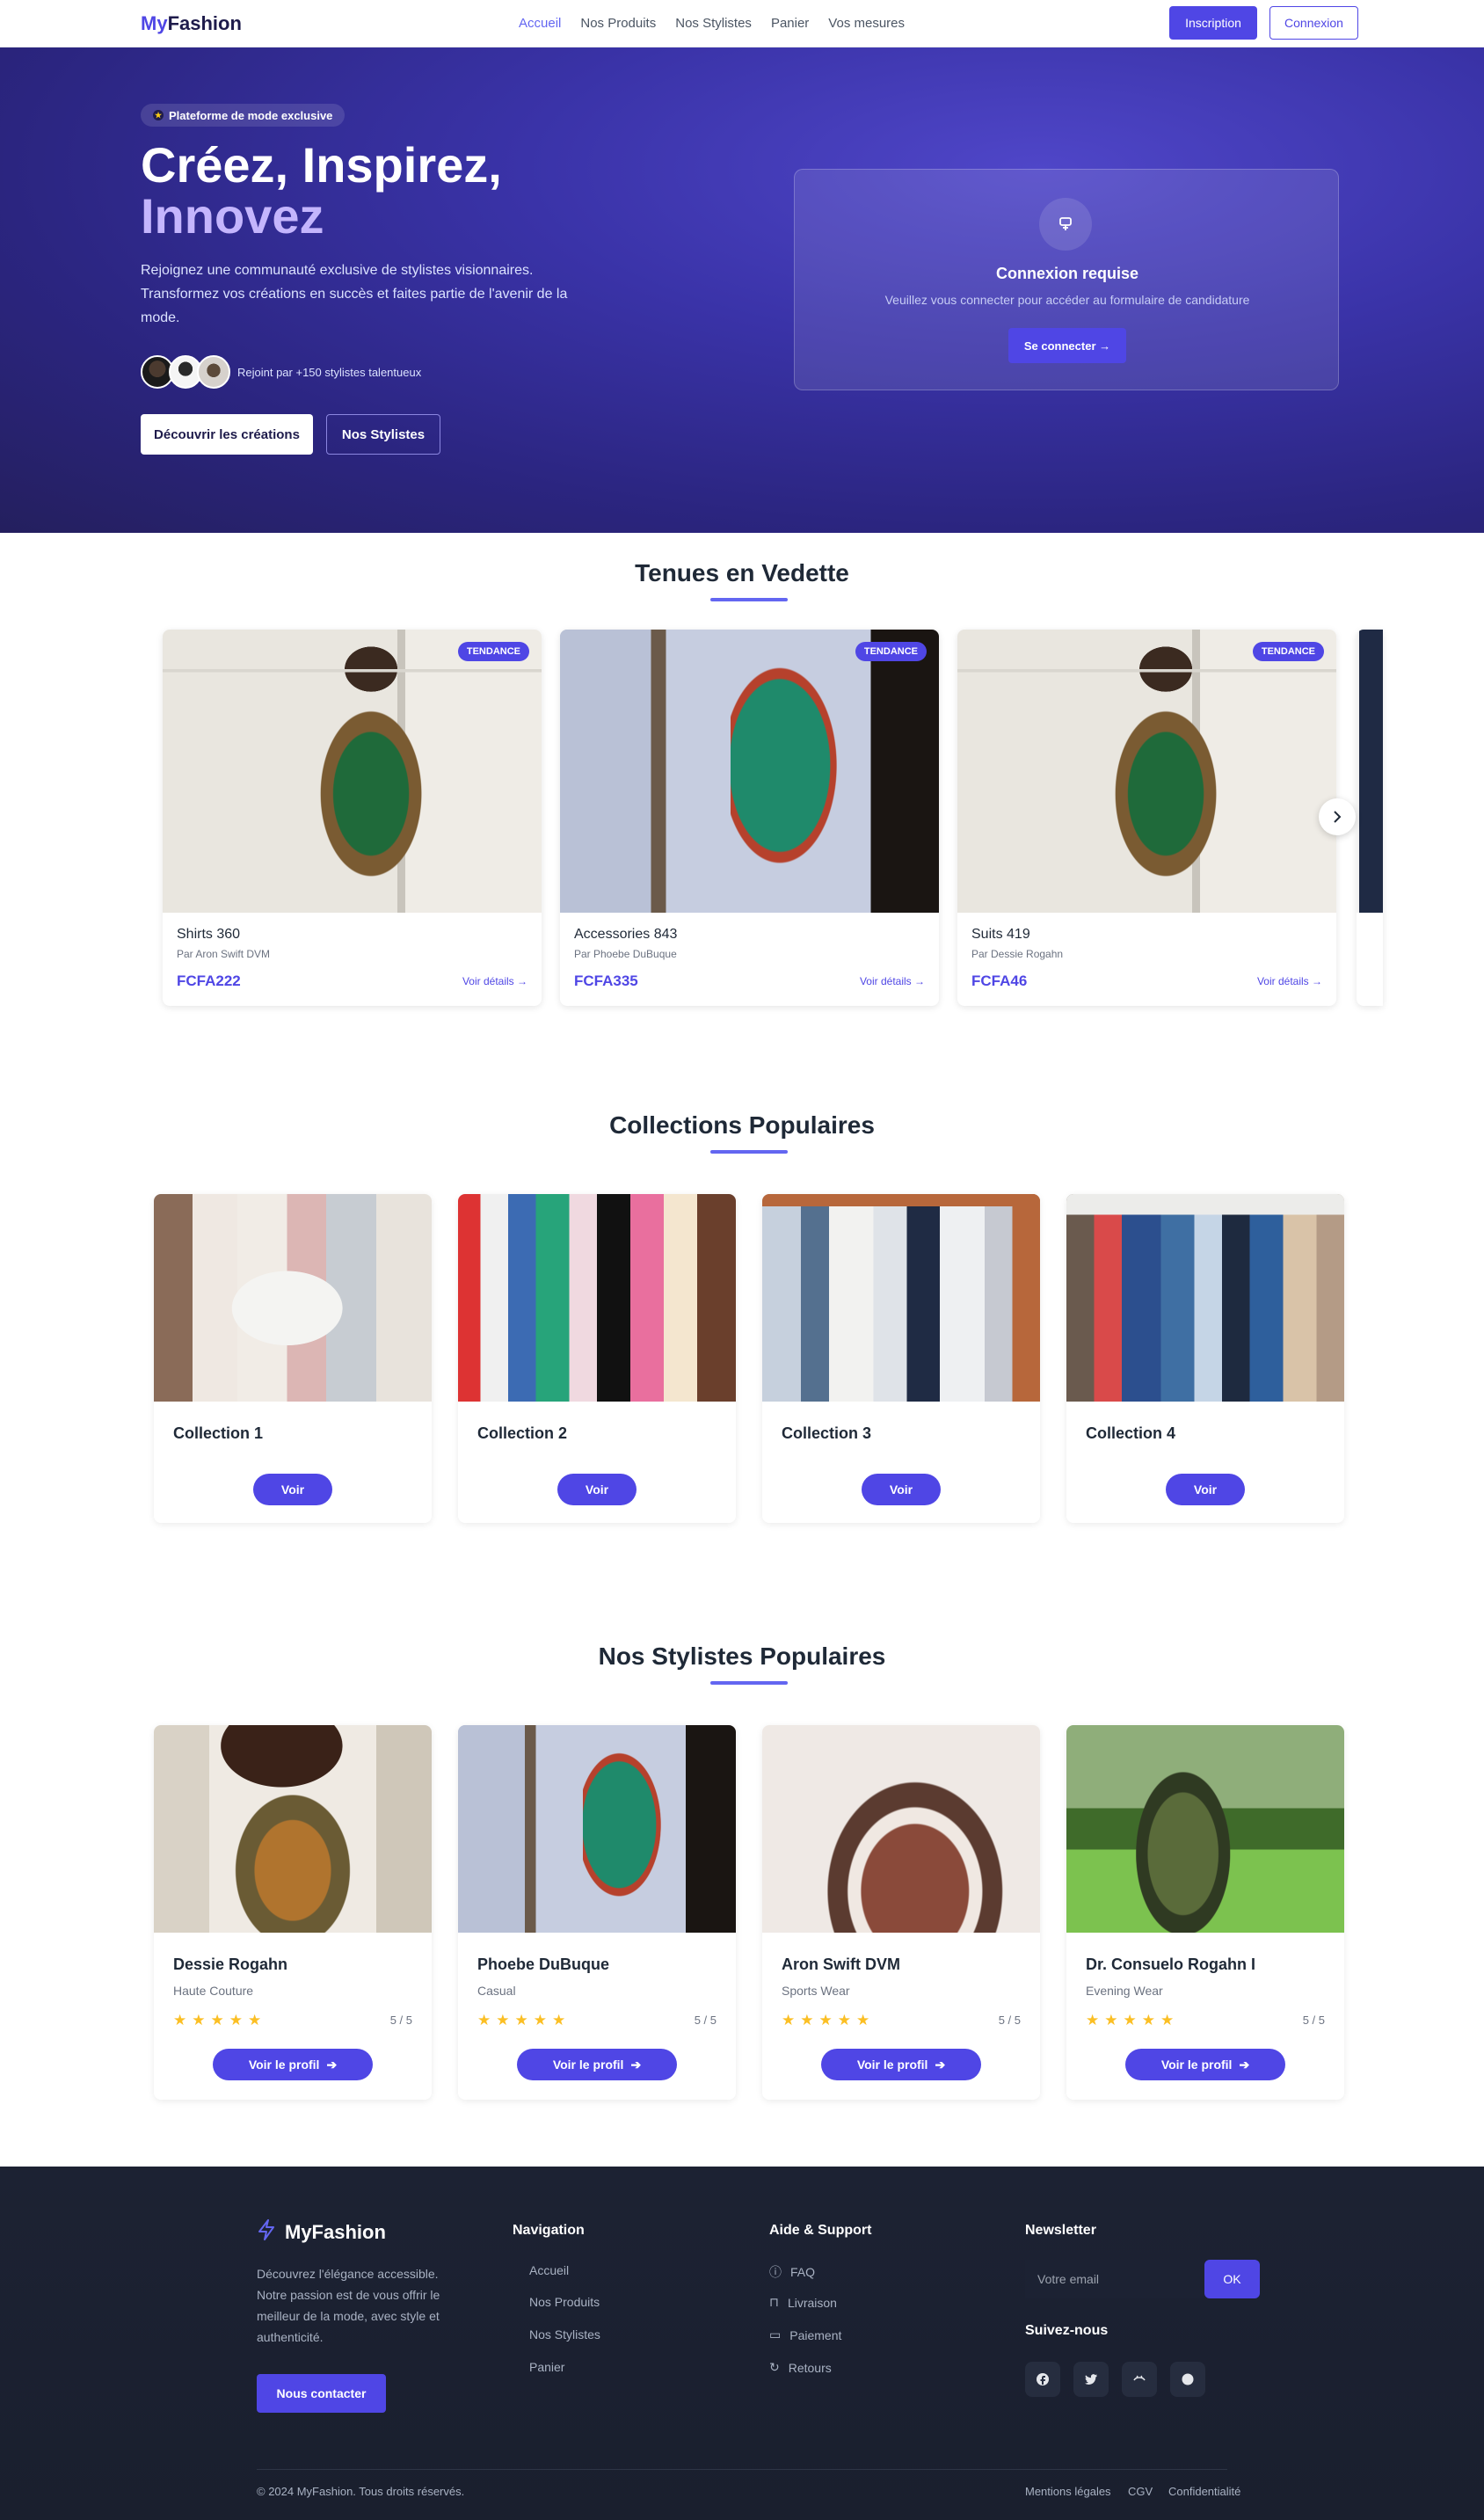 Image resolution: width=1484 pixels, height=2520 pixels. What do you see at coordinates (497, 1991) in the screenshot?
I see `stylist-specialty: Casual` at bounding box center [497, 1991].